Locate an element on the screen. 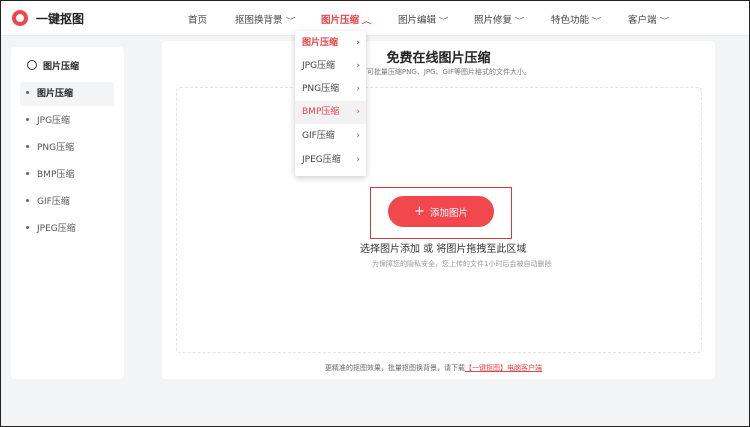 This screenshot has height=427, width=750. logo-icon is located at coordinates (20, 18).